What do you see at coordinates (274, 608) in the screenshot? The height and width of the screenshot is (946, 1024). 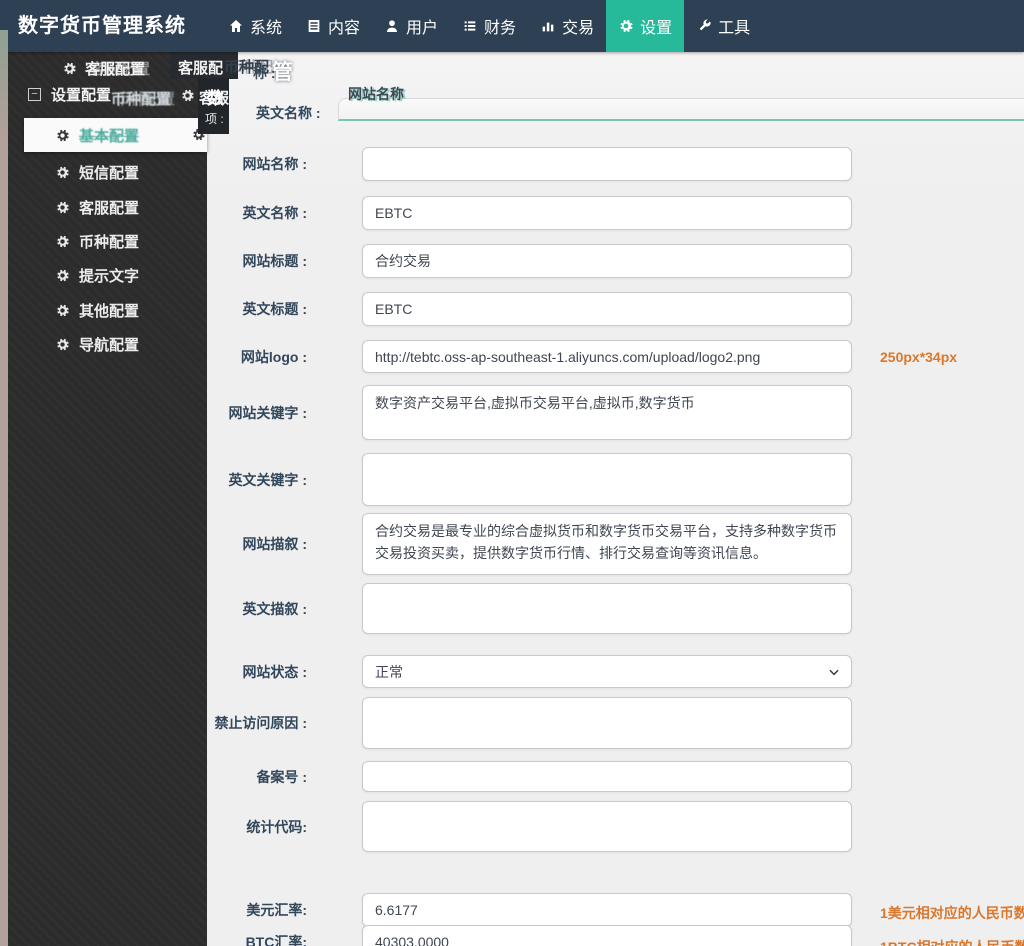 I see `field-label-en-description: 英文描叙 :` at bounding box center [274, 608].